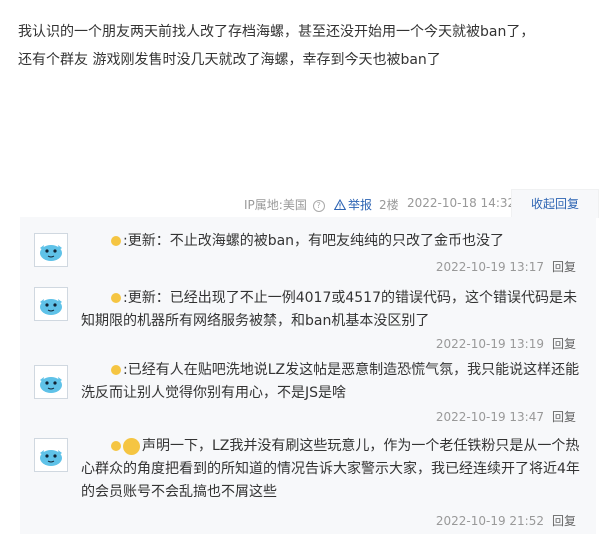 This screenshot has width=602, height=534. I want to click on reply-meta: 2022-10-19 21:52 回复, so click(506, 520).